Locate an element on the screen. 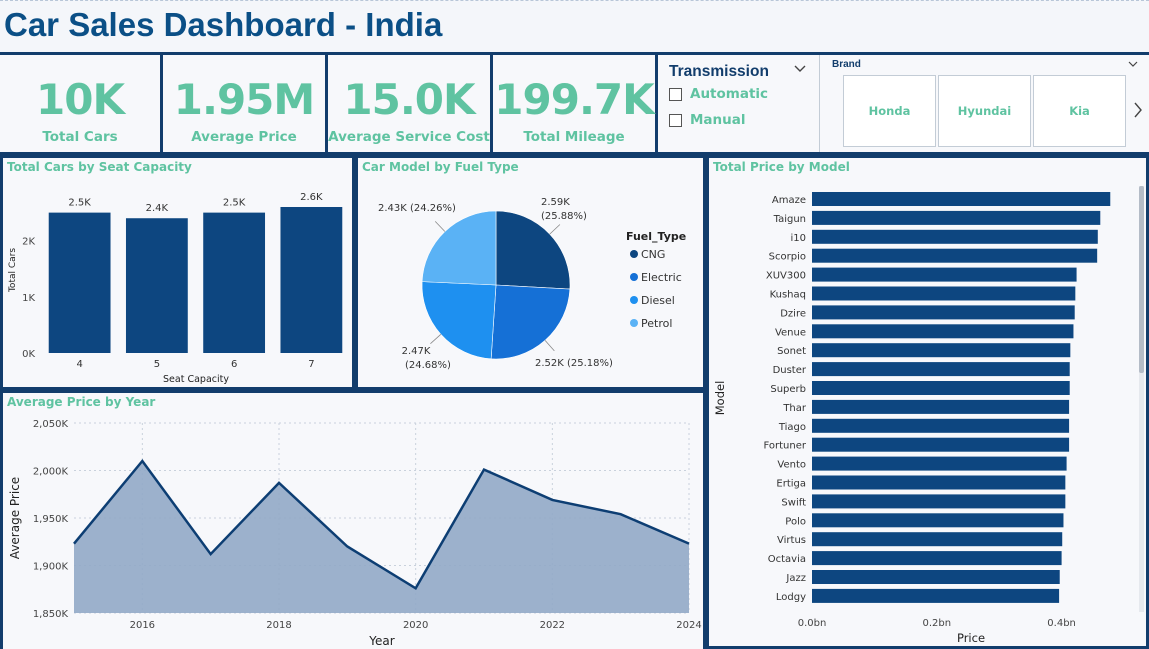 Image resolution: width=1149 pixels, height=649 pixels. top-rule is located at coordinates (574, 0).